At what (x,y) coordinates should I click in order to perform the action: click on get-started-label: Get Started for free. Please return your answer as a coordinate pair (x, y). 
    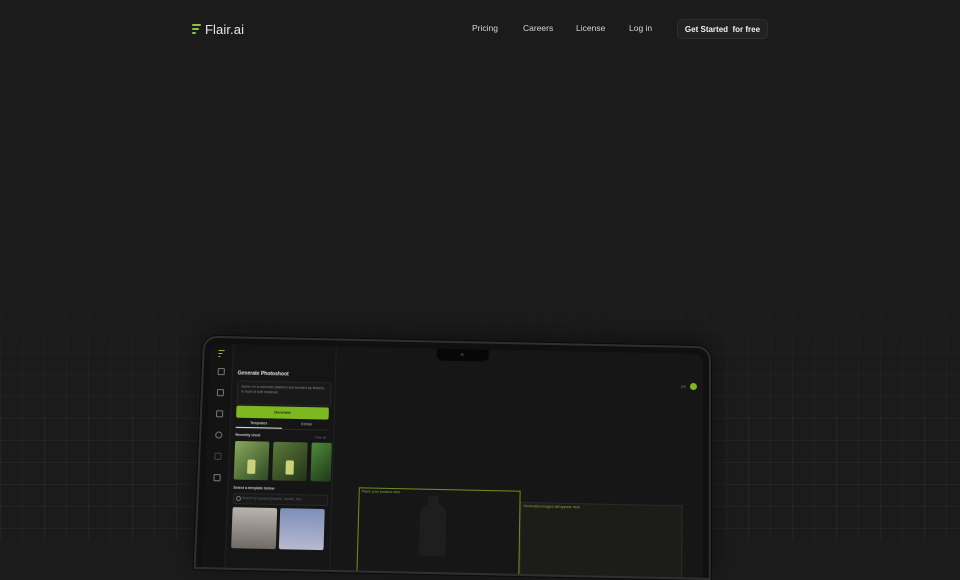
    Looking at the image, I should click on (722, 29).